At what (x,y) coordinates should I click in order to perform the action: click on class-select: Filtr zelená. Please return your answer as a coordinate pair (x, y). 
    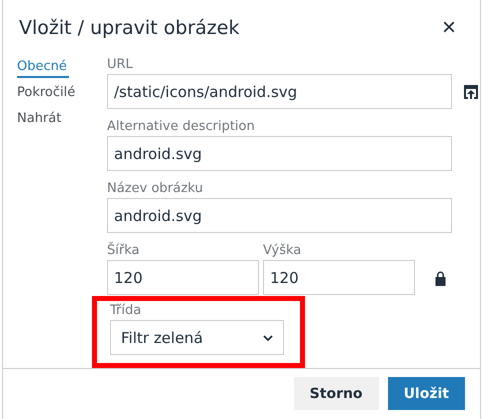
    Looking at the image, I should click on (197, 337).